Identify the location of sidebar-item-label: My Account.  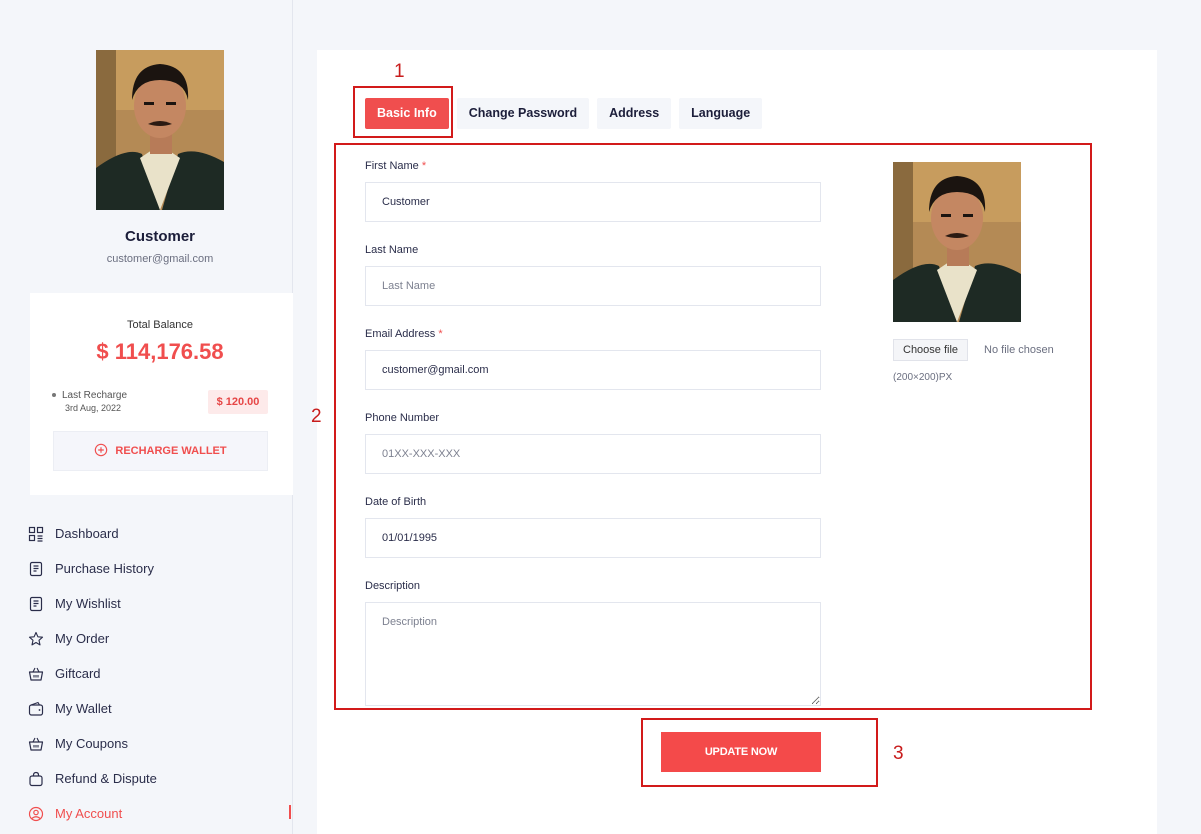
(89, 813).